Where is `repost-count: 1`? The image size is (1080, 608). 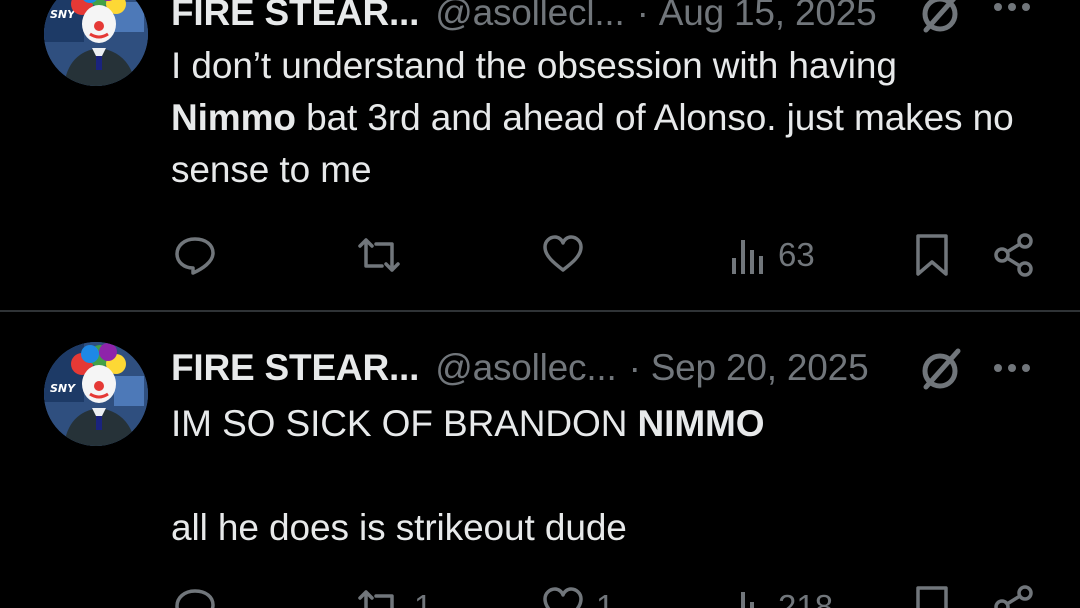
repost-count: 1 is located at coordinates (423, 598).